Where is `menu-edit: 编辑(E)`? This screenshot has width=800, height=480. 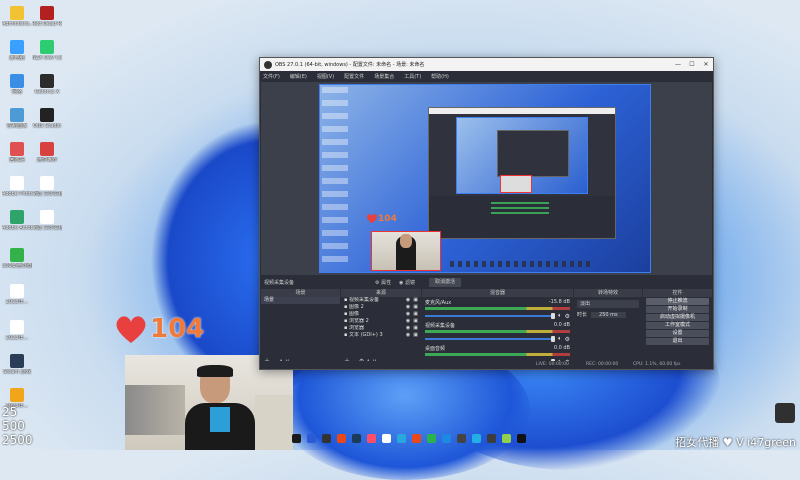 menu-edit: 编辑(E) is located at coordinates (298, 76).